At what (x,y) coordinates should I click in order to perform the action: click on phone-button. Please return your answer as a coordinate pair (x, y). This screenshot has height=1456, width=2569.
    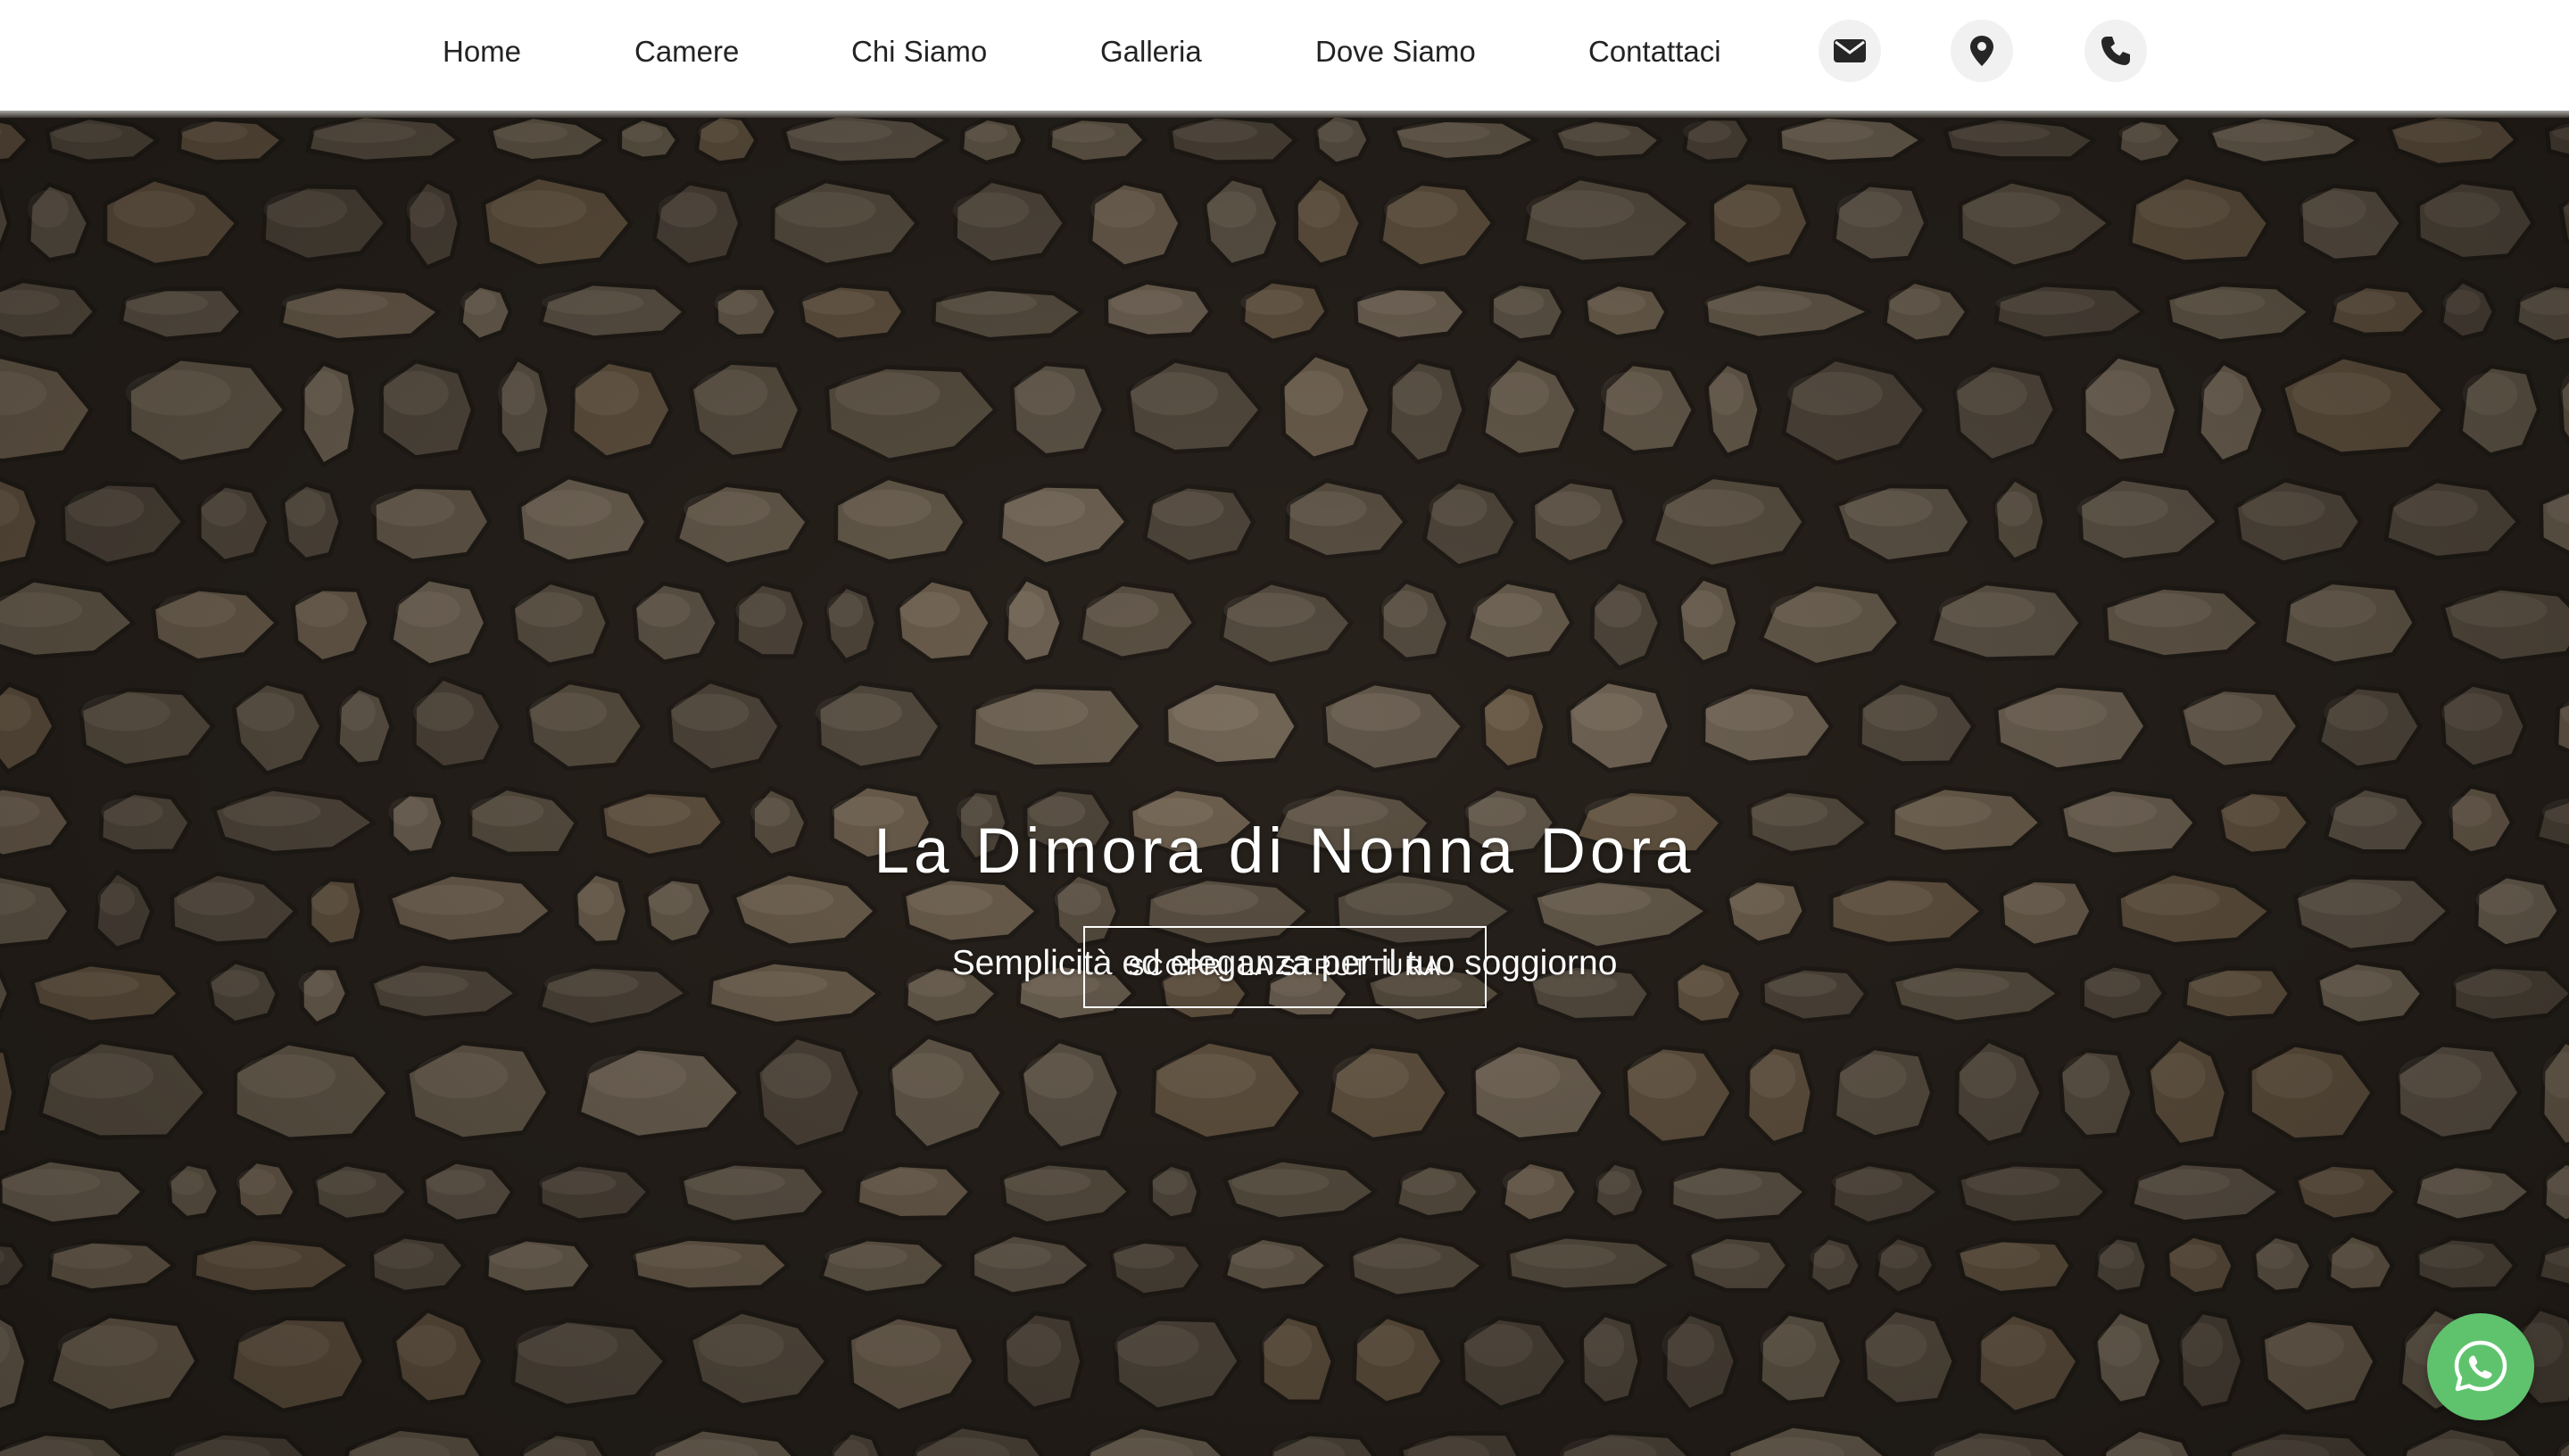
    Looking at the image, I should click on (2115, 51).